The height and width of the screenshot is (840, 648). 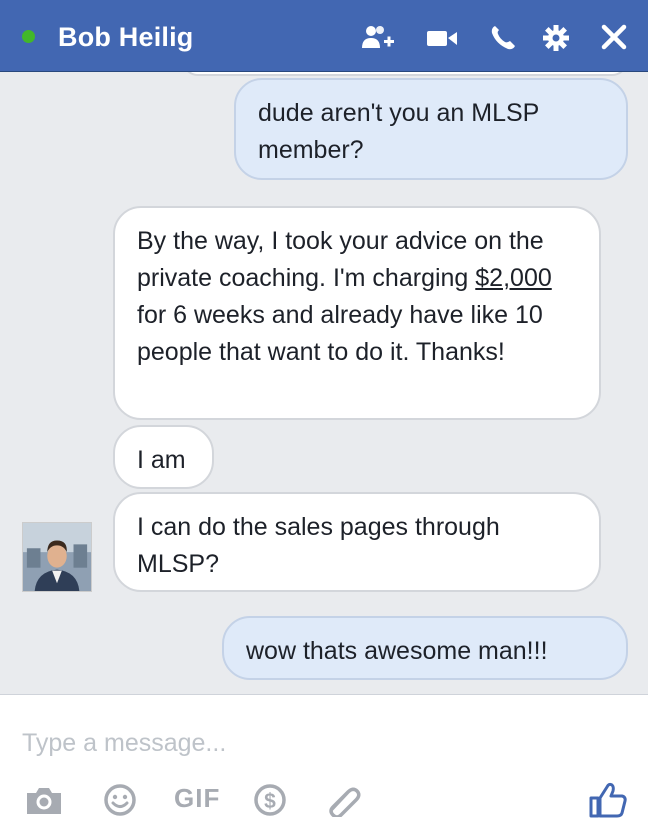 I want to click on video-call-icon, so click(x=442, y=38).